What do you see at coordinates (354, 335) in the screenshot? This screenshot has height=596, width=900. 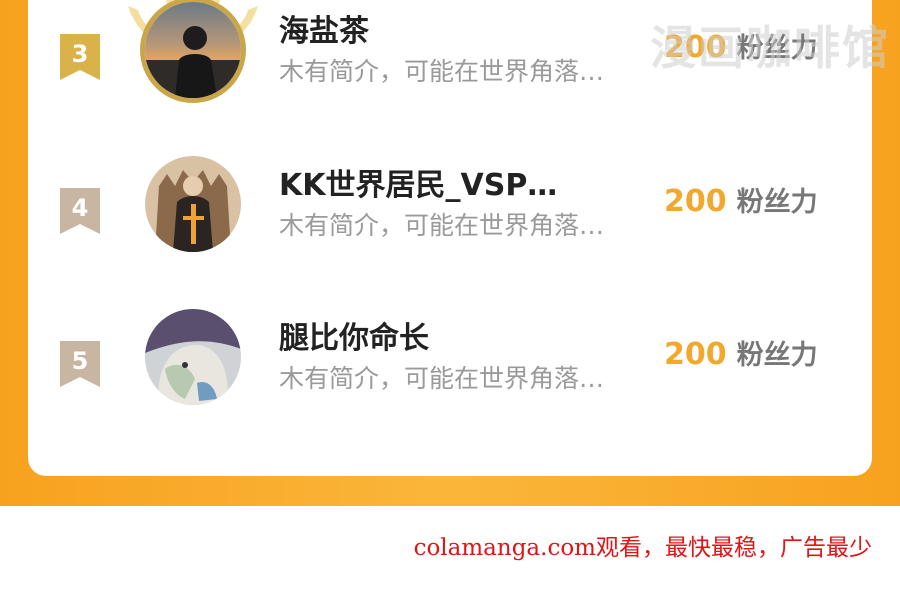 I see `user-name: 腿比你命长` at bounding box center [354, 335].